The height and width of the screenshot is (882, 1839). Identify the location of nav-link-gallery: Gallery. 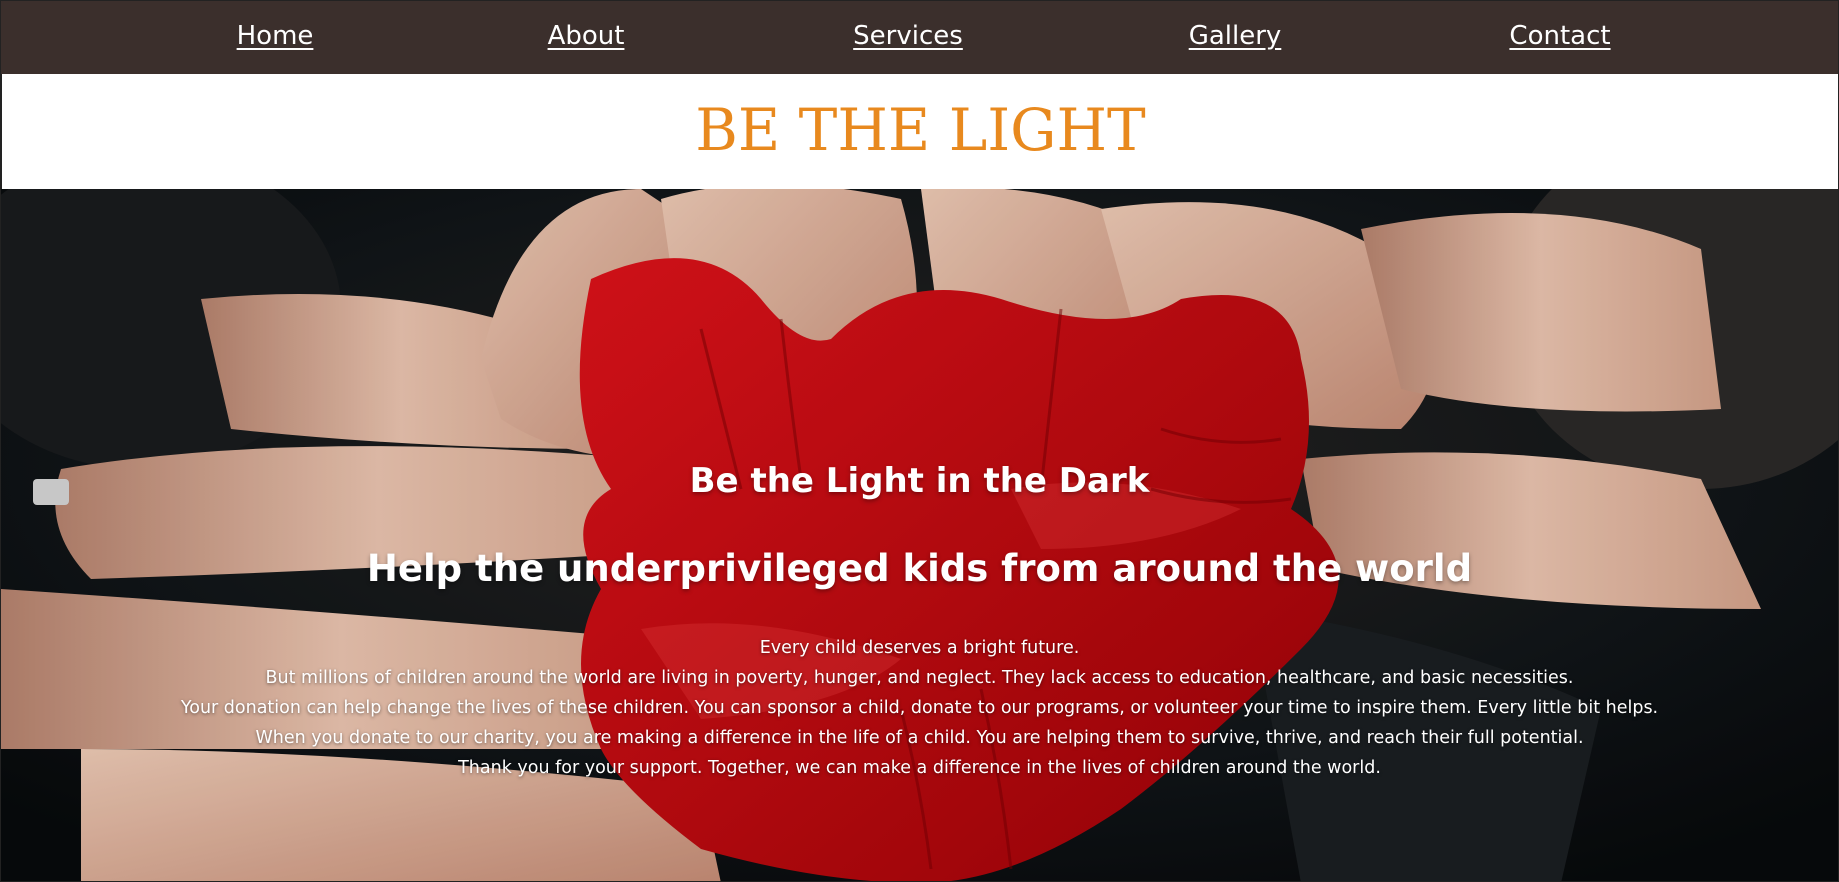
(1235, 36).